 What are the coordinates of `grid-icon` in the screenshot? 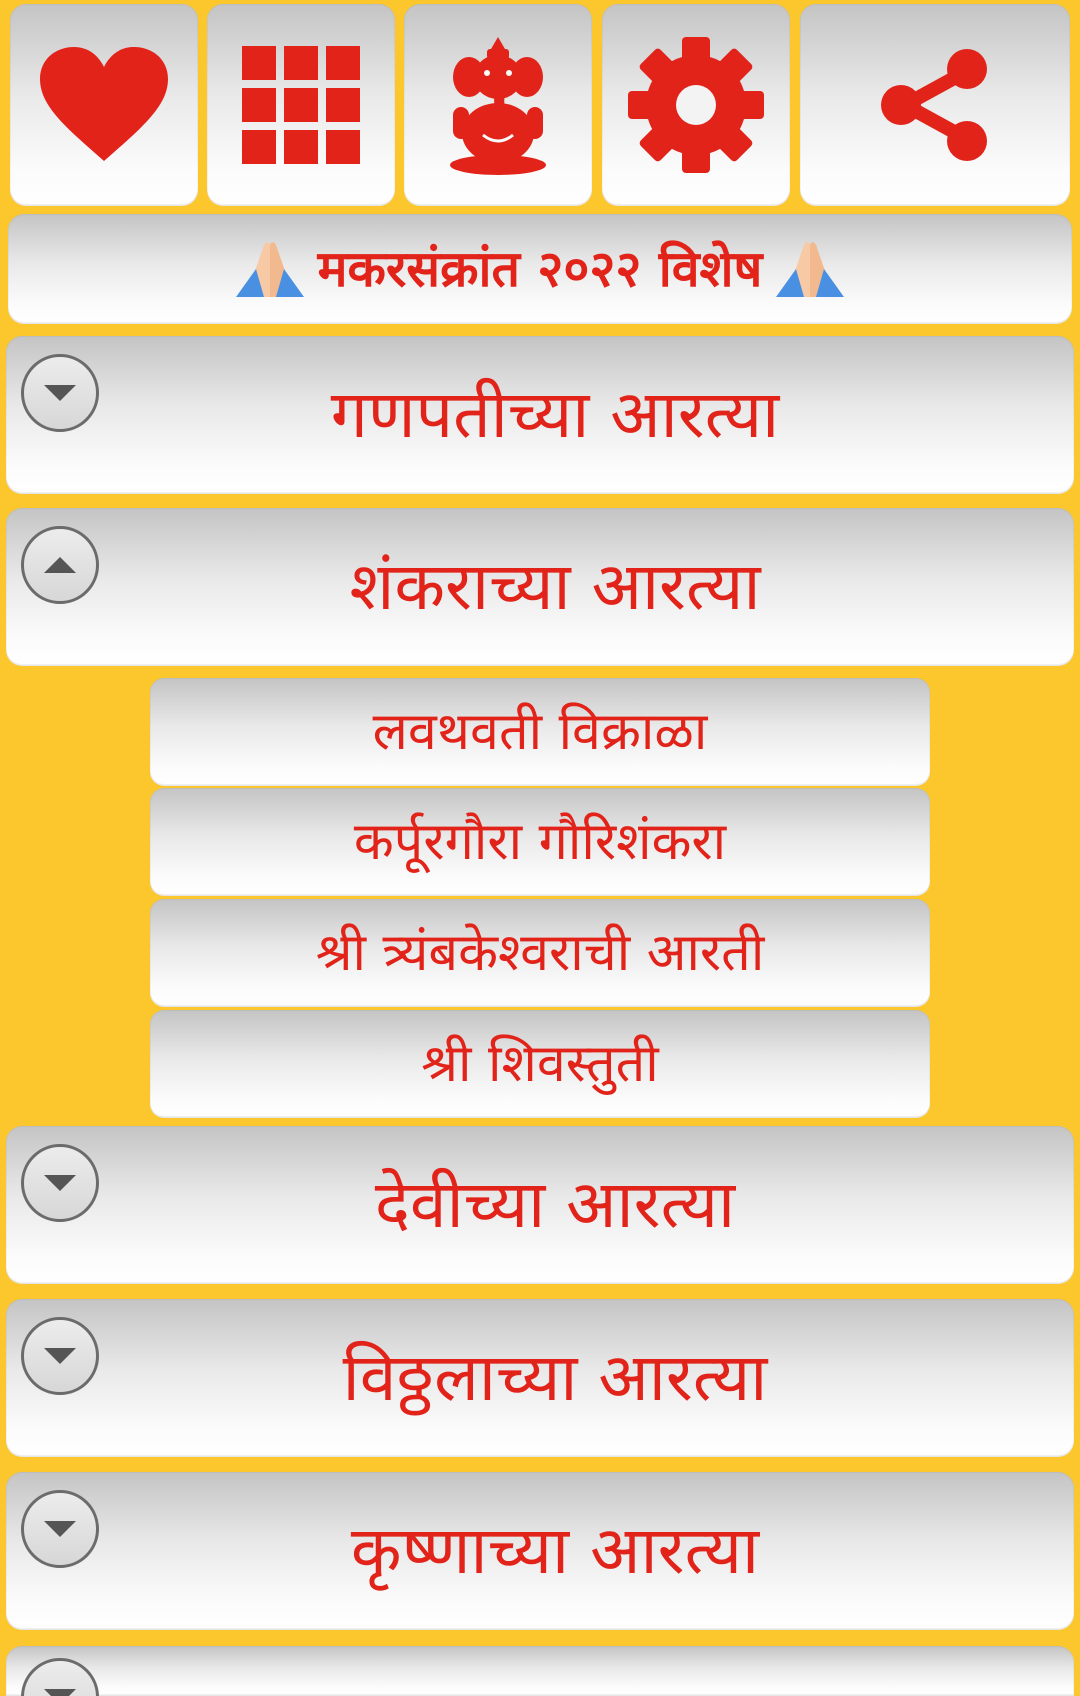 It's located at (301, 105).